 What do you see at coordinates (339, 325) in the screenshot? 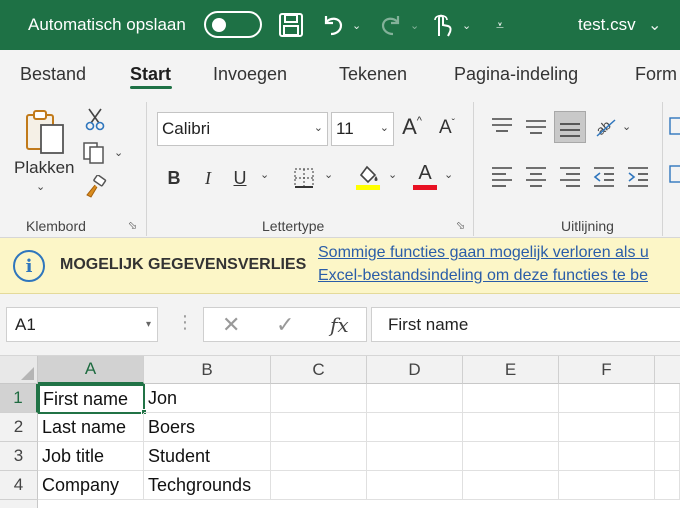
I see `insert-function-icon: fx` at bounding box center [339, 325].